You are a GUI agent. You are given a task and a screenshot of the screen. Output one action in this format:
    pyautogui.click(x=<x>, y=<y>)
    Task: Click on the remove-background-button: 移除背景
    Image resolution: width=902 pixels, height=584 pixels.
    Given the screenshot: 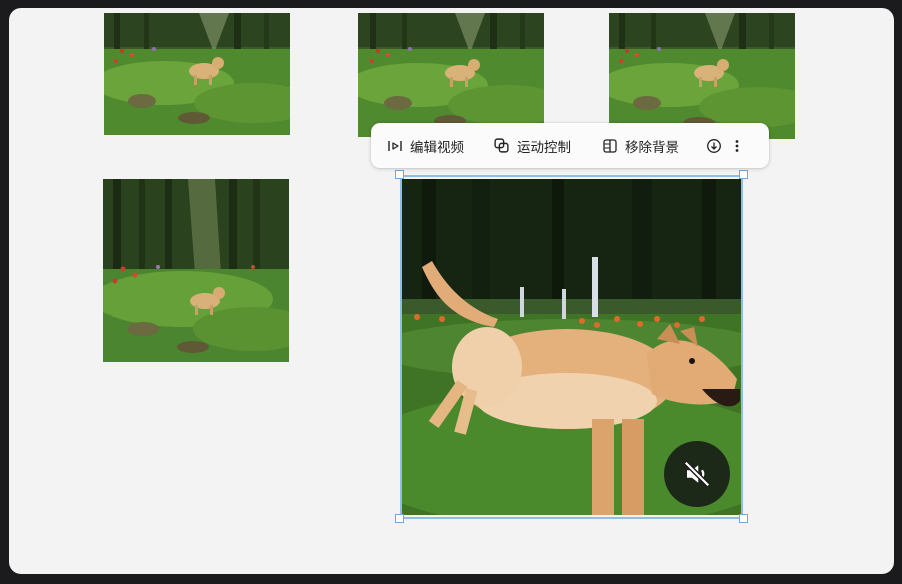 What is the action you would take?
    pyautogui.click(x=640, y=146)
    